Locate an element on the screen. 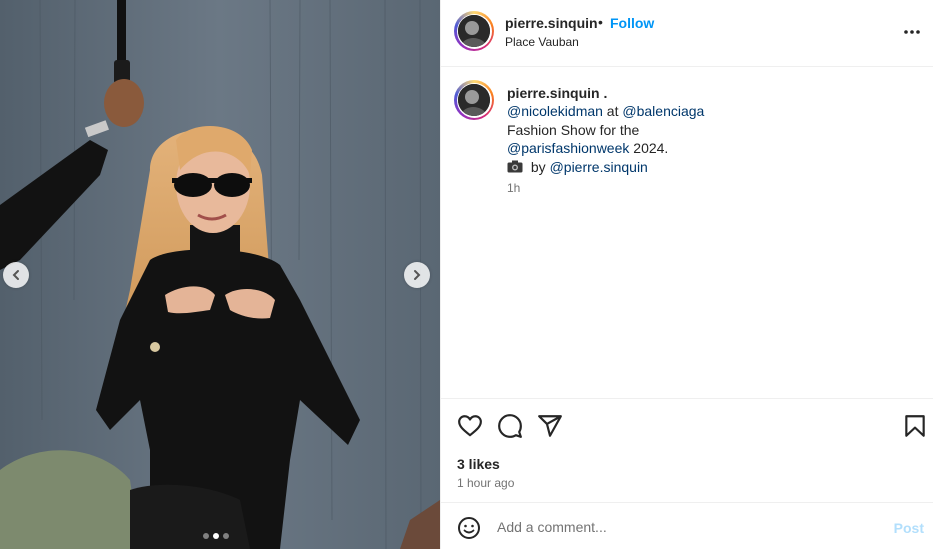  emoji-icon is located at coordinates (469, 528).